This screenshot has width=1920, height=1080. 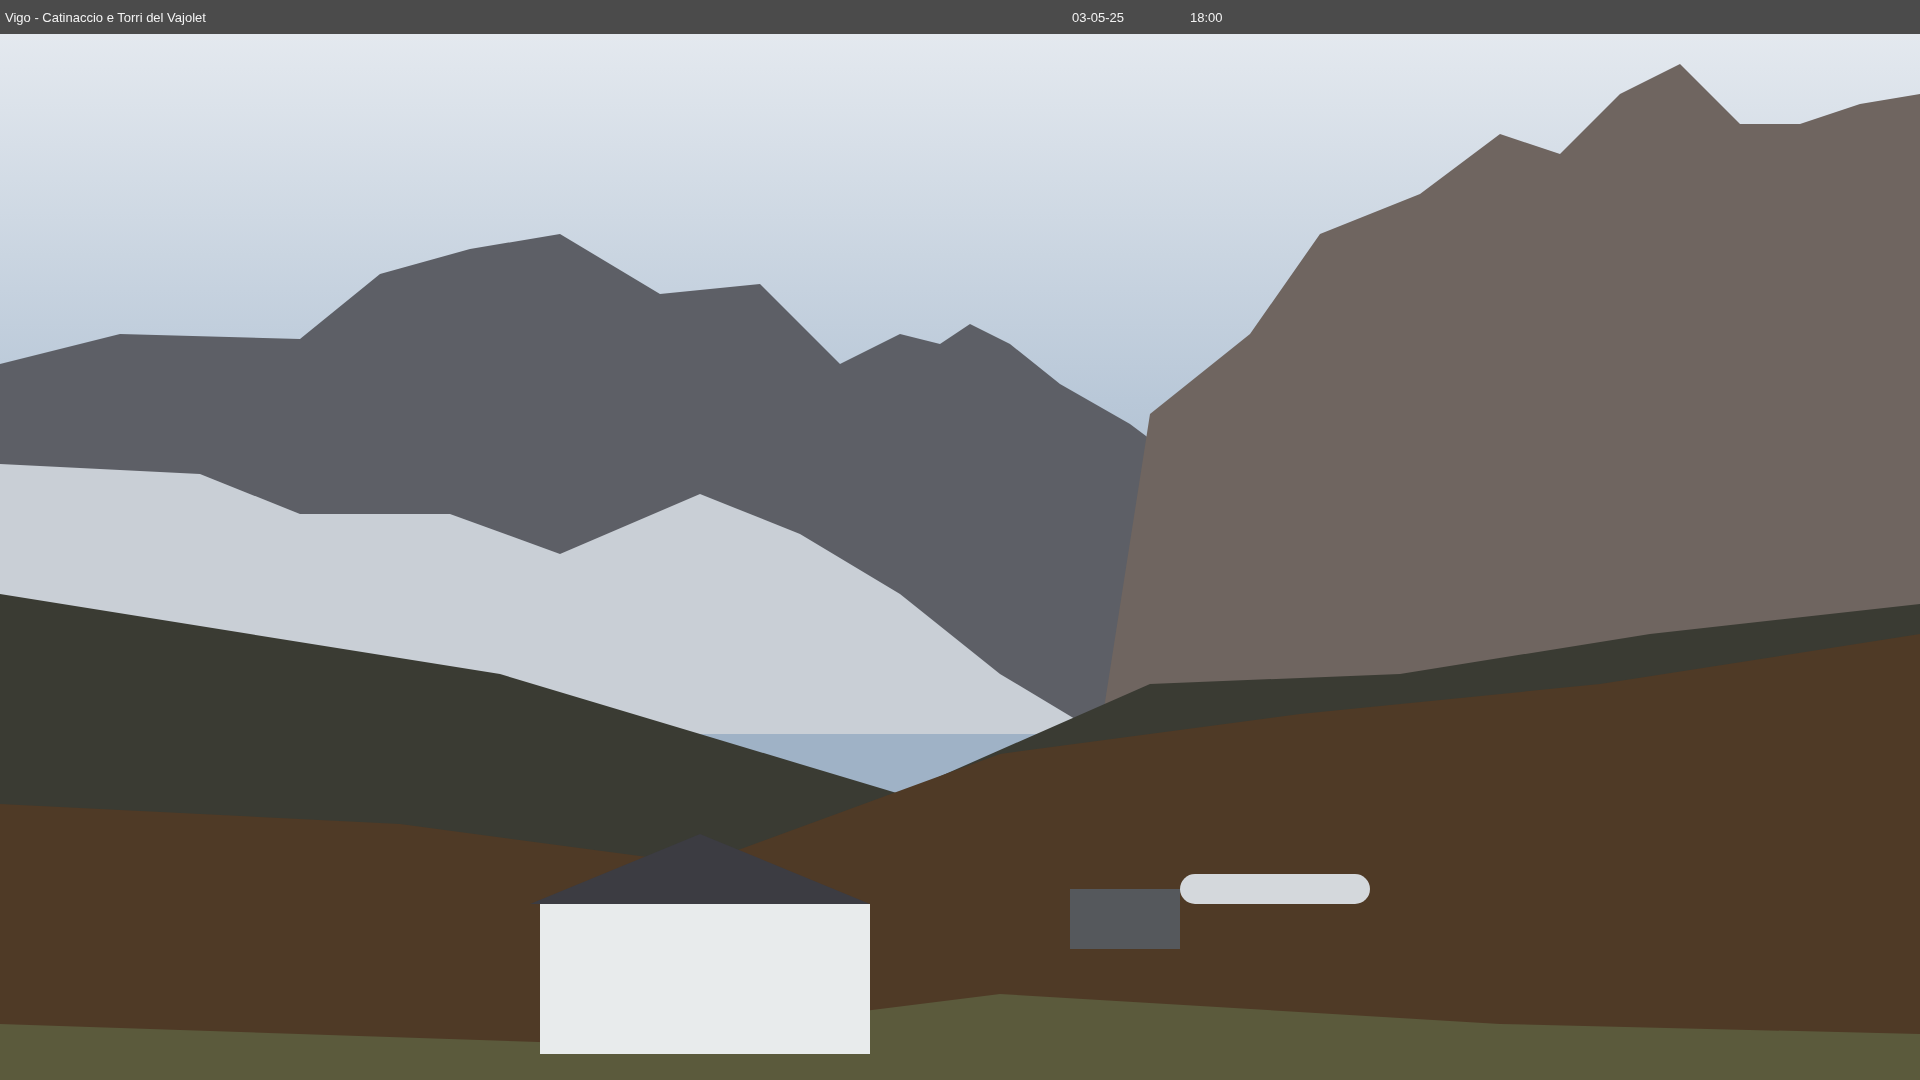 What do you see at coordinates (105, 17) in the screenshot?
I see `camera-title: Vigo - Catinaccio e Torri del Vajolet` at bounding box center [105, 17].